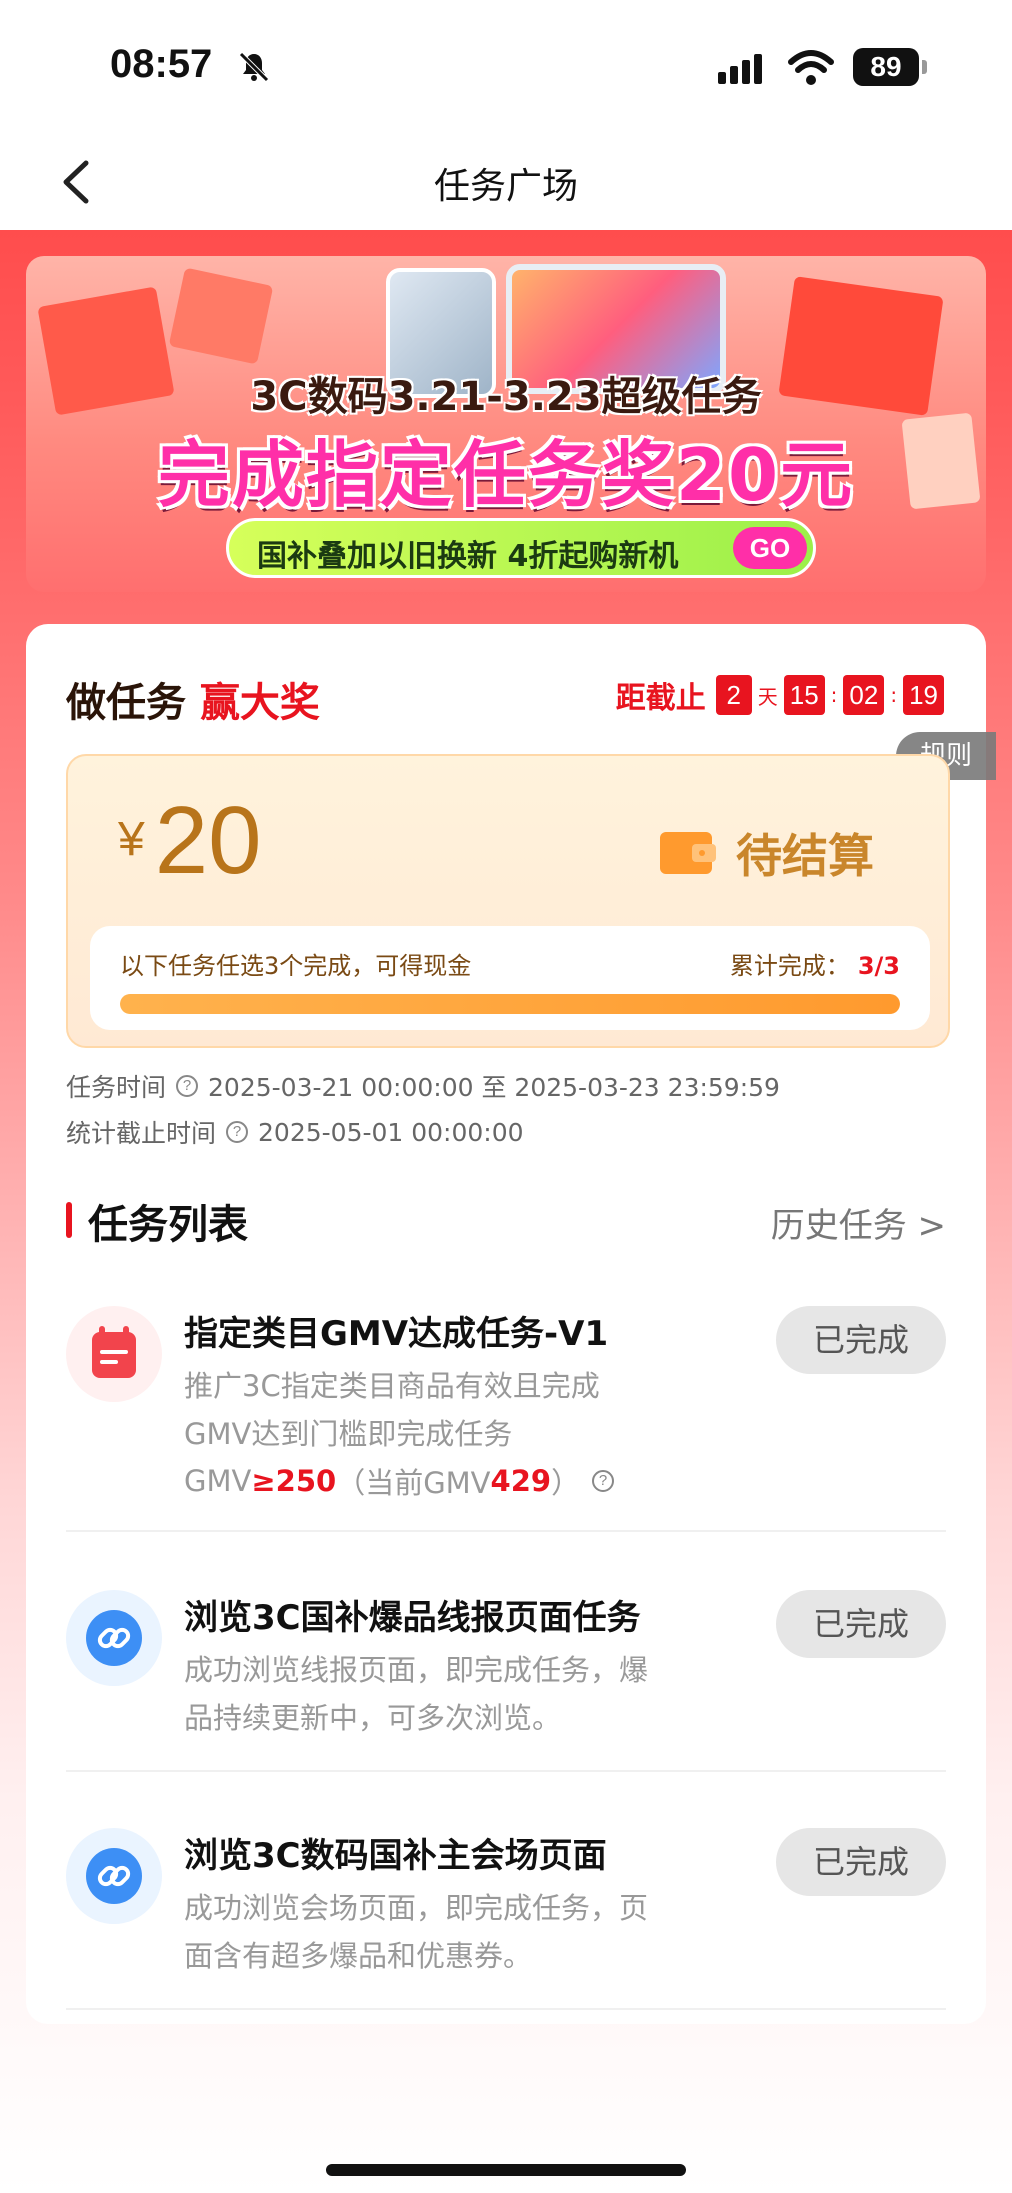 This screenshot has width=1012, height=2193. What do you see at coordinates (395, 1856) in the screenshot?
I see `task-title: 浏览3C数码国补主会场页面` at bounding box center [395, 1856].